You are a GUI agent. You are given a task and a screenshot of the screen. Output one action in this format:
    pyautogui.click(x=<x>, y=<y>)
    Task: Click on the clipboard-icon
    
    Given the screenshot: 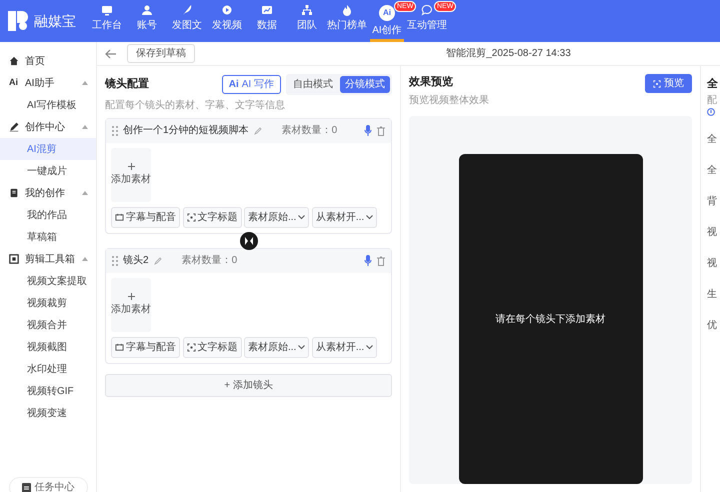 What is the action you would take?
    pyautogui.click(x=26, y=487)
    